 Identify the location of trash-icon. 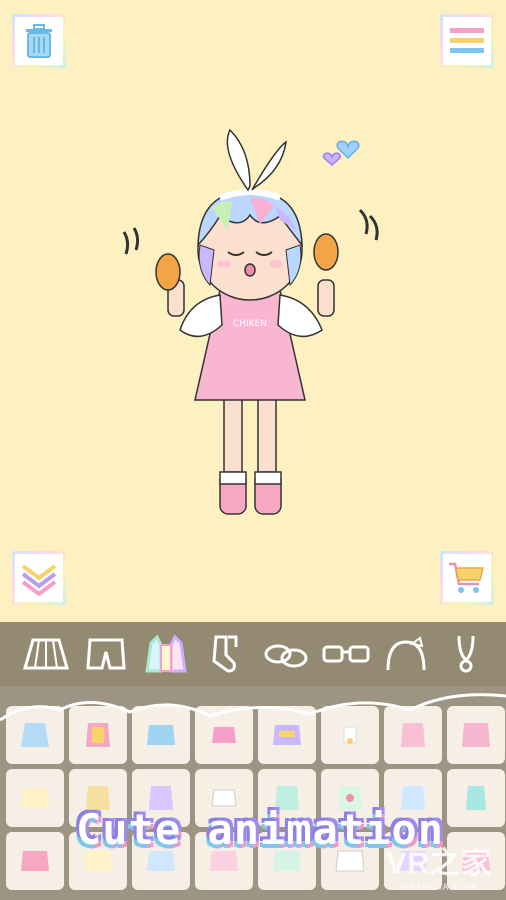
(39, 41).